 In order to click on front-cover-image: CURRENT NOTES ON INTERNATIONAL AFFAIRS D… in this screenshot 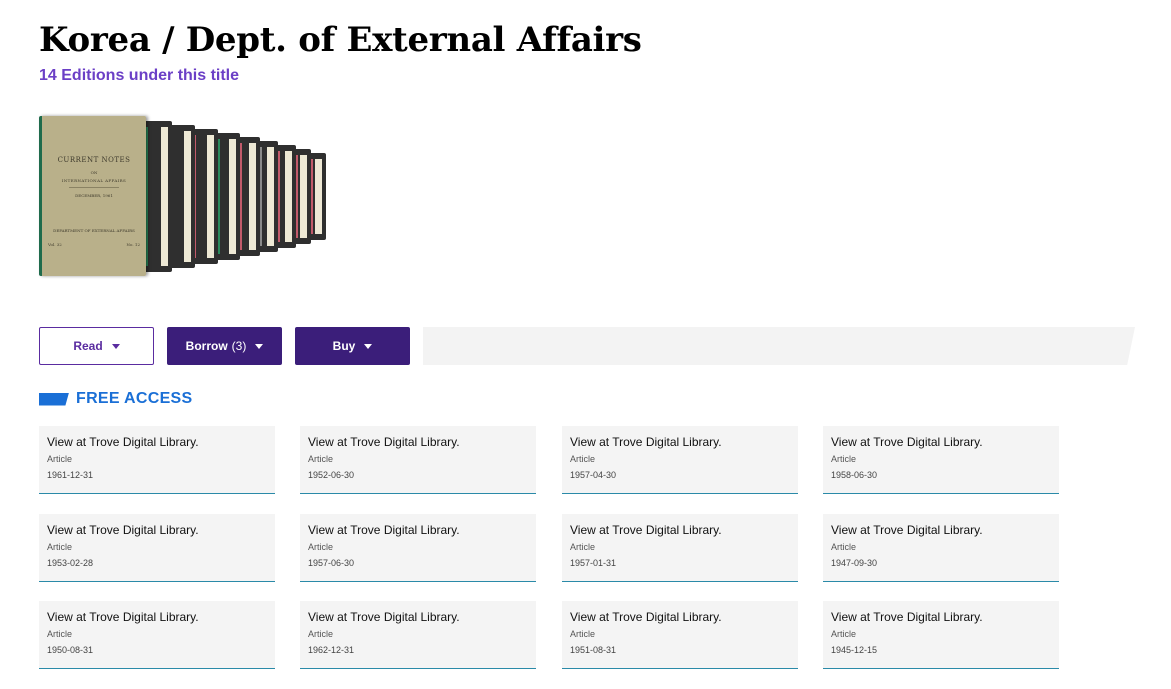, I will do `click(92, 196)`.